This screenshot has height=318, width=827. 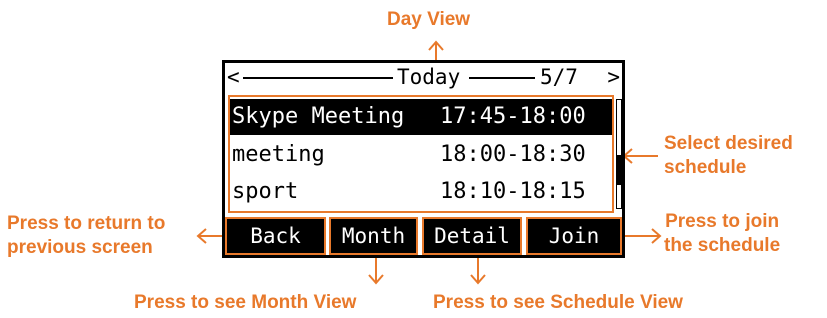 What do you see at coordinates (318, 116) in the screenshot?
I see `schedule-name: Skype Meeting` at bounding box center [318, 116].